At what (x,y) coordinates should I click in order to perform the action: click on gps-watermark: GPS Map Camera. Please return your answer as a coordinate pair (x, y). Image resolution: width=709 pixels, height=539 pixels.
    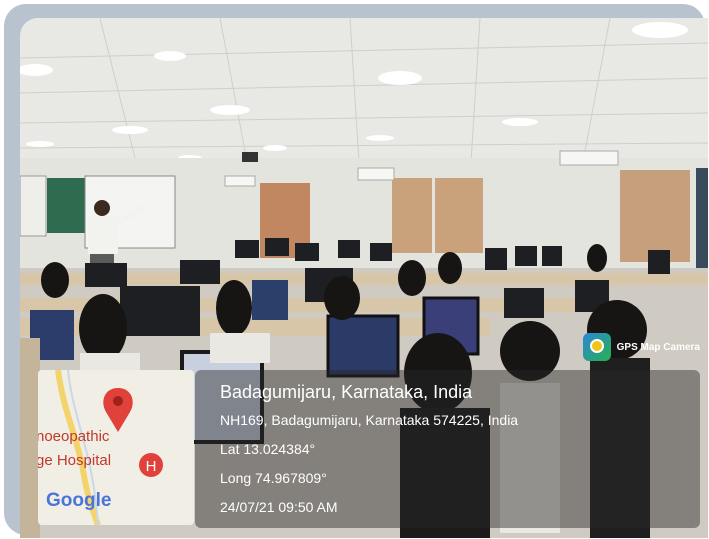
    Looking at the image, I should click on (641, 347).